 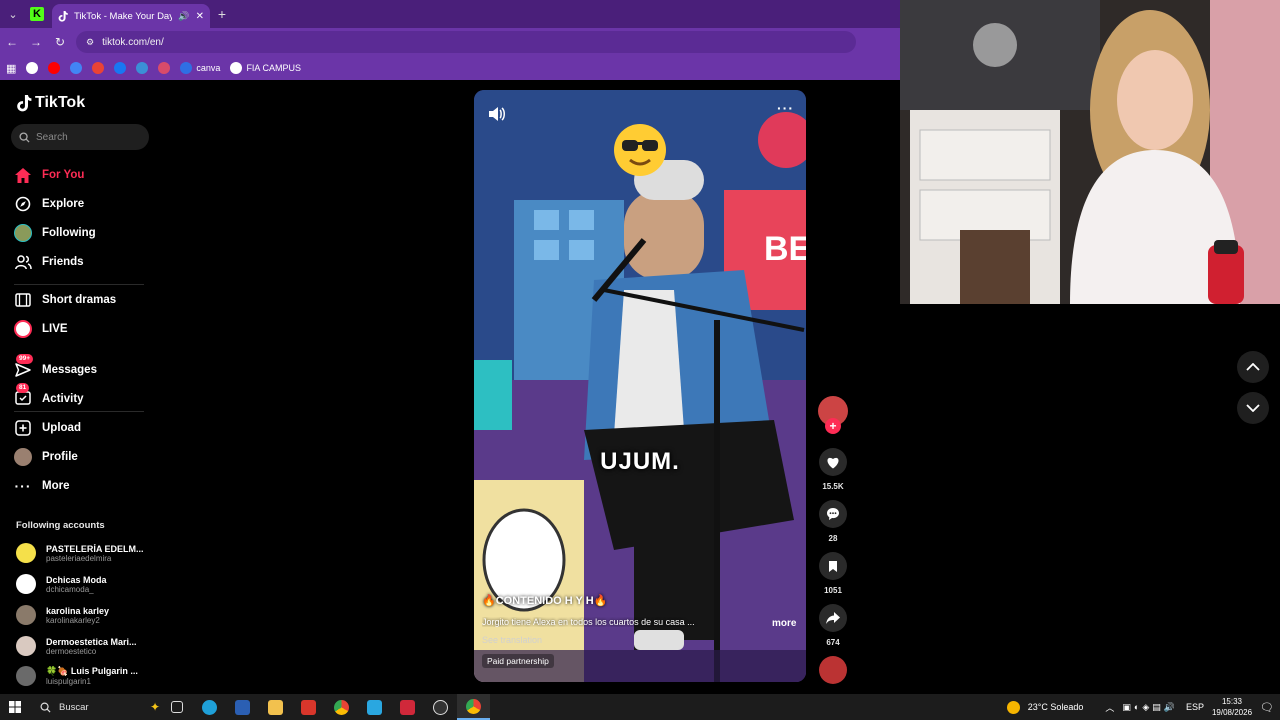 I want to click on bookmark-canva: canva, so click(x=200, y=68).